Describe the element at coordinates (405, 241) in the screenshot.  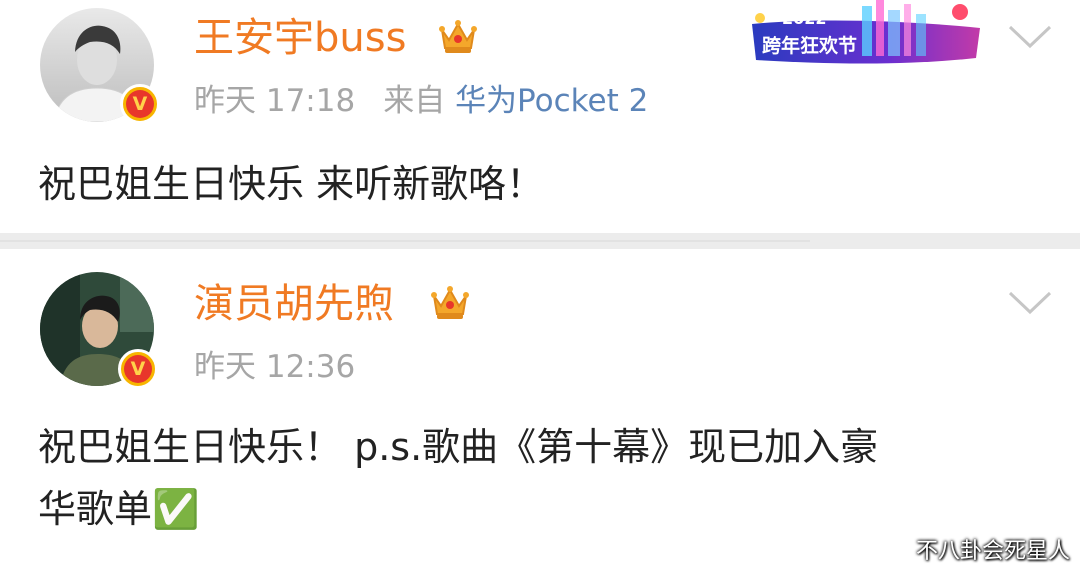
I see `feed-separator` at that location.